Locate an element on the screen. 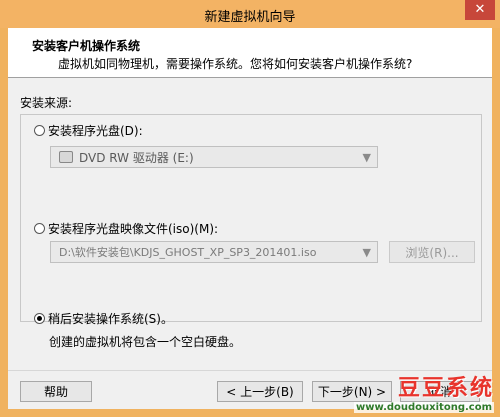  radio-iso-image: 安装程序光盘映像文件(iso)(M): is located at coordinates (126, 228).